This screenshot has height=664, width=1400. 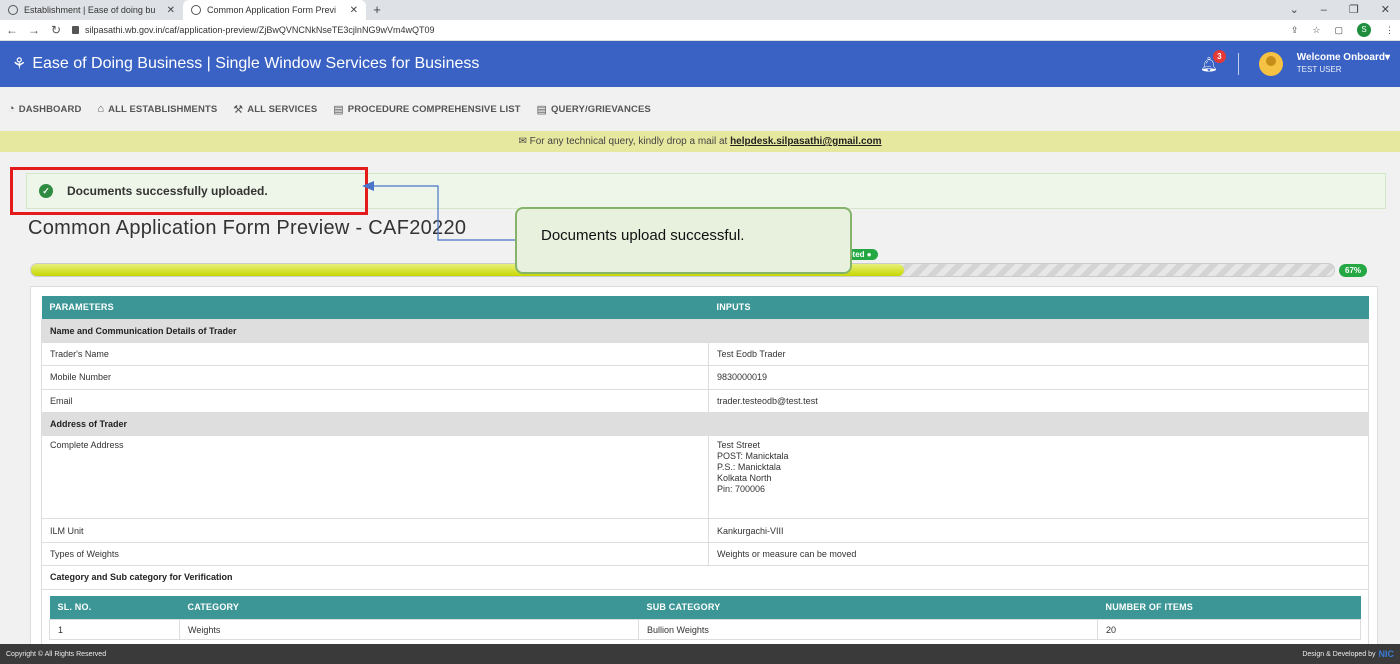 What do you see at coordinates (1229, 607) in the screenshot?
I see `column-header: NUMBER OF ITEMS` at bounding box center [1229, 607].